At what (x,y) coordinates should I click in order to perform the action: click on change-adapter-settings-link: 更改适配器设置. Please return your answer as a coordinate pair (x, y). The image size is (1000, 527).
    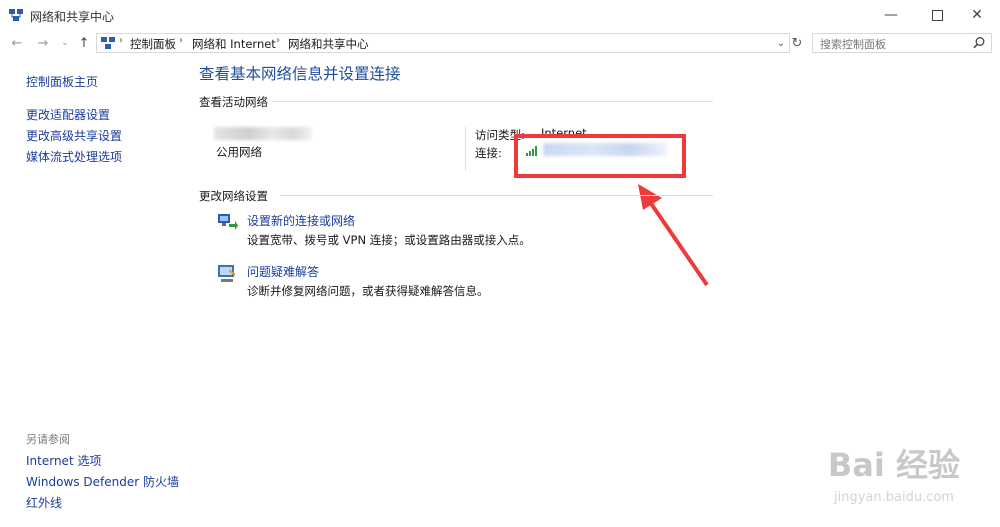
    Looking at the image, I should click on (68, 114).